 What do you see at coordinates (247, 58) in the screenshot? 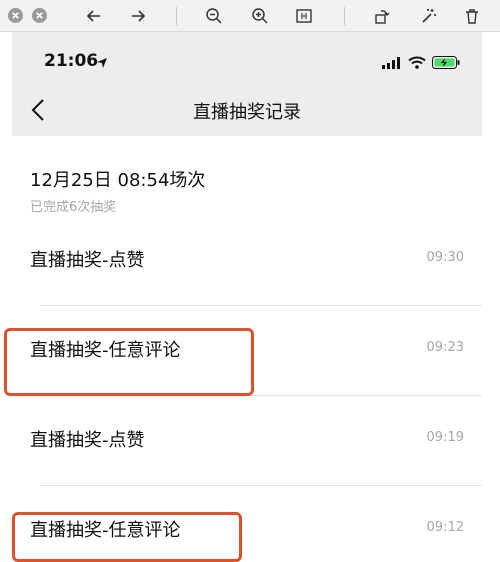
I see `status-bar: 21:06` at bounding box center [247, 58].